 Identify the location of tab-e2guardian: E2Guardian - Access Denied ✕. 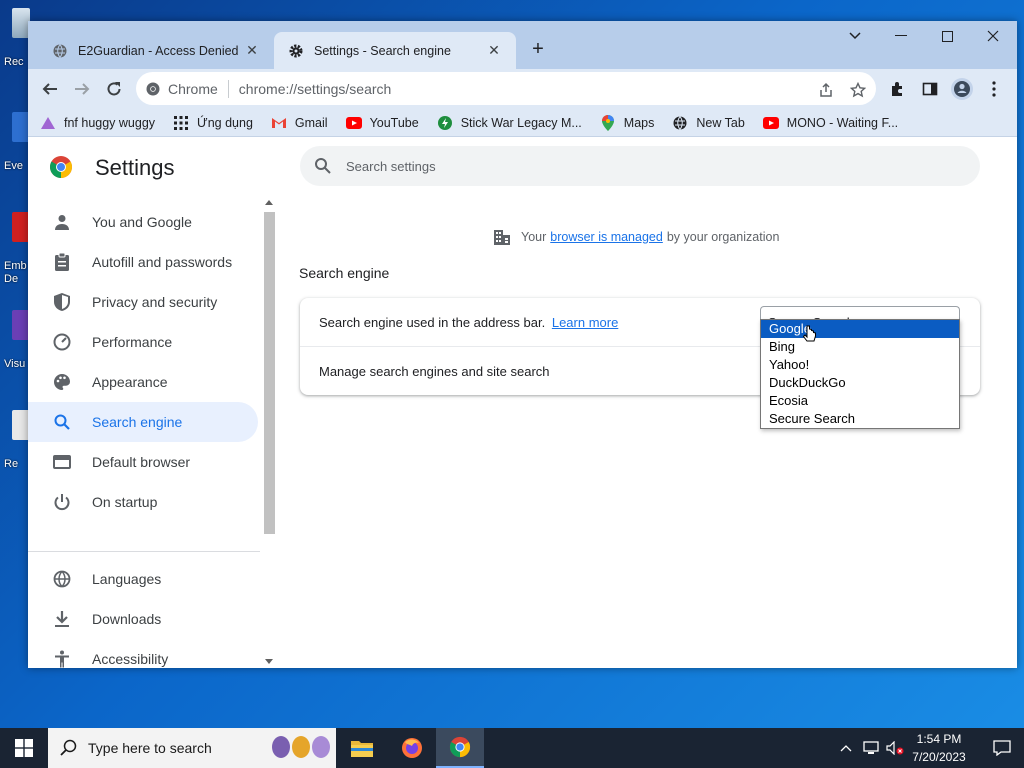
(156, 50).